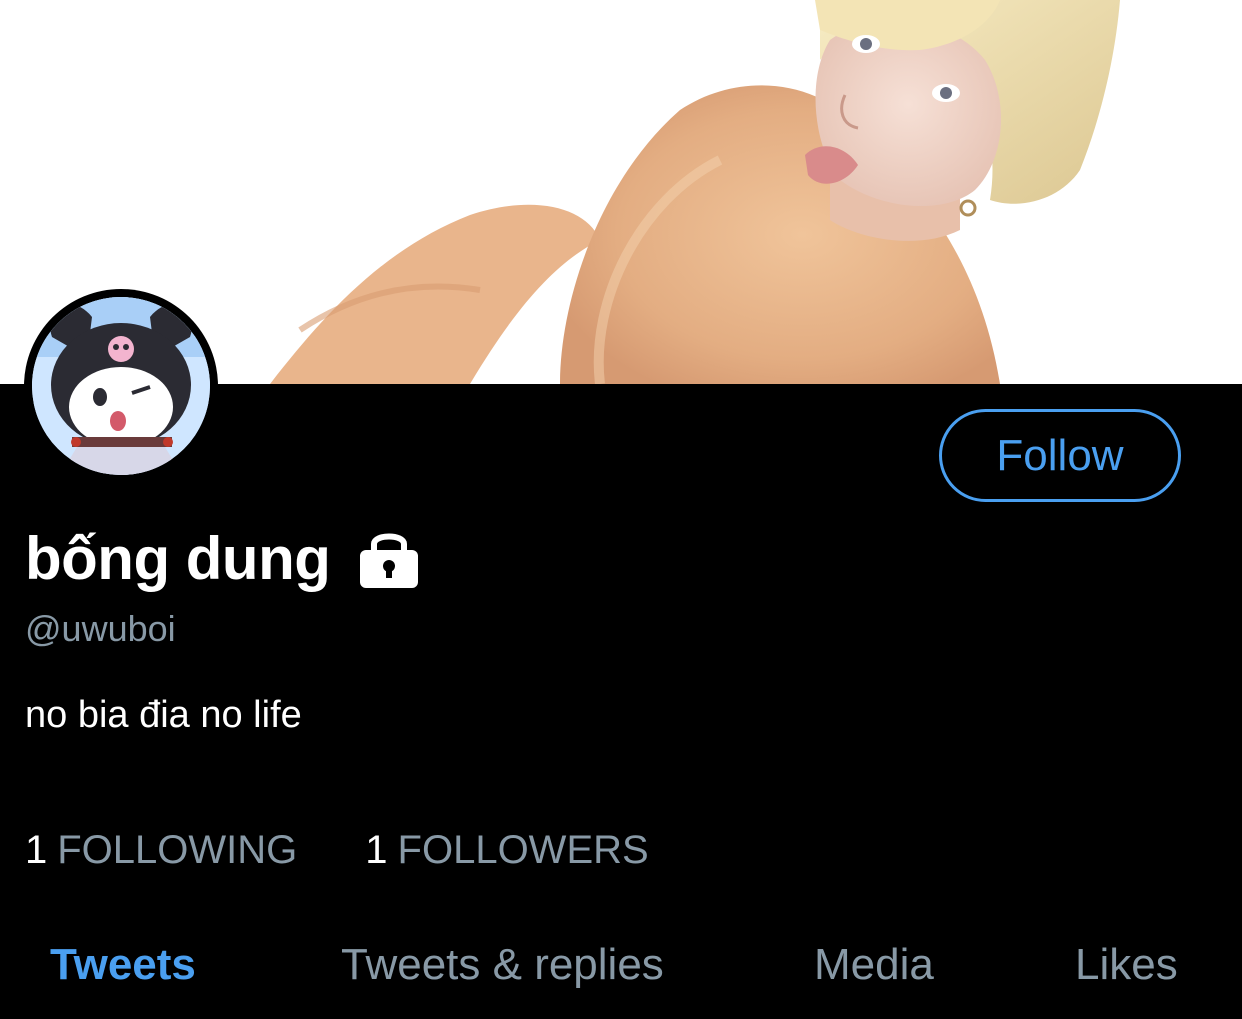 This screenshot has width=1242, height=1019. What do you see at coordinates (177, 850) in the screenshot?
I see `following-label: FOLLOWING` at bounding box center [177, 850].